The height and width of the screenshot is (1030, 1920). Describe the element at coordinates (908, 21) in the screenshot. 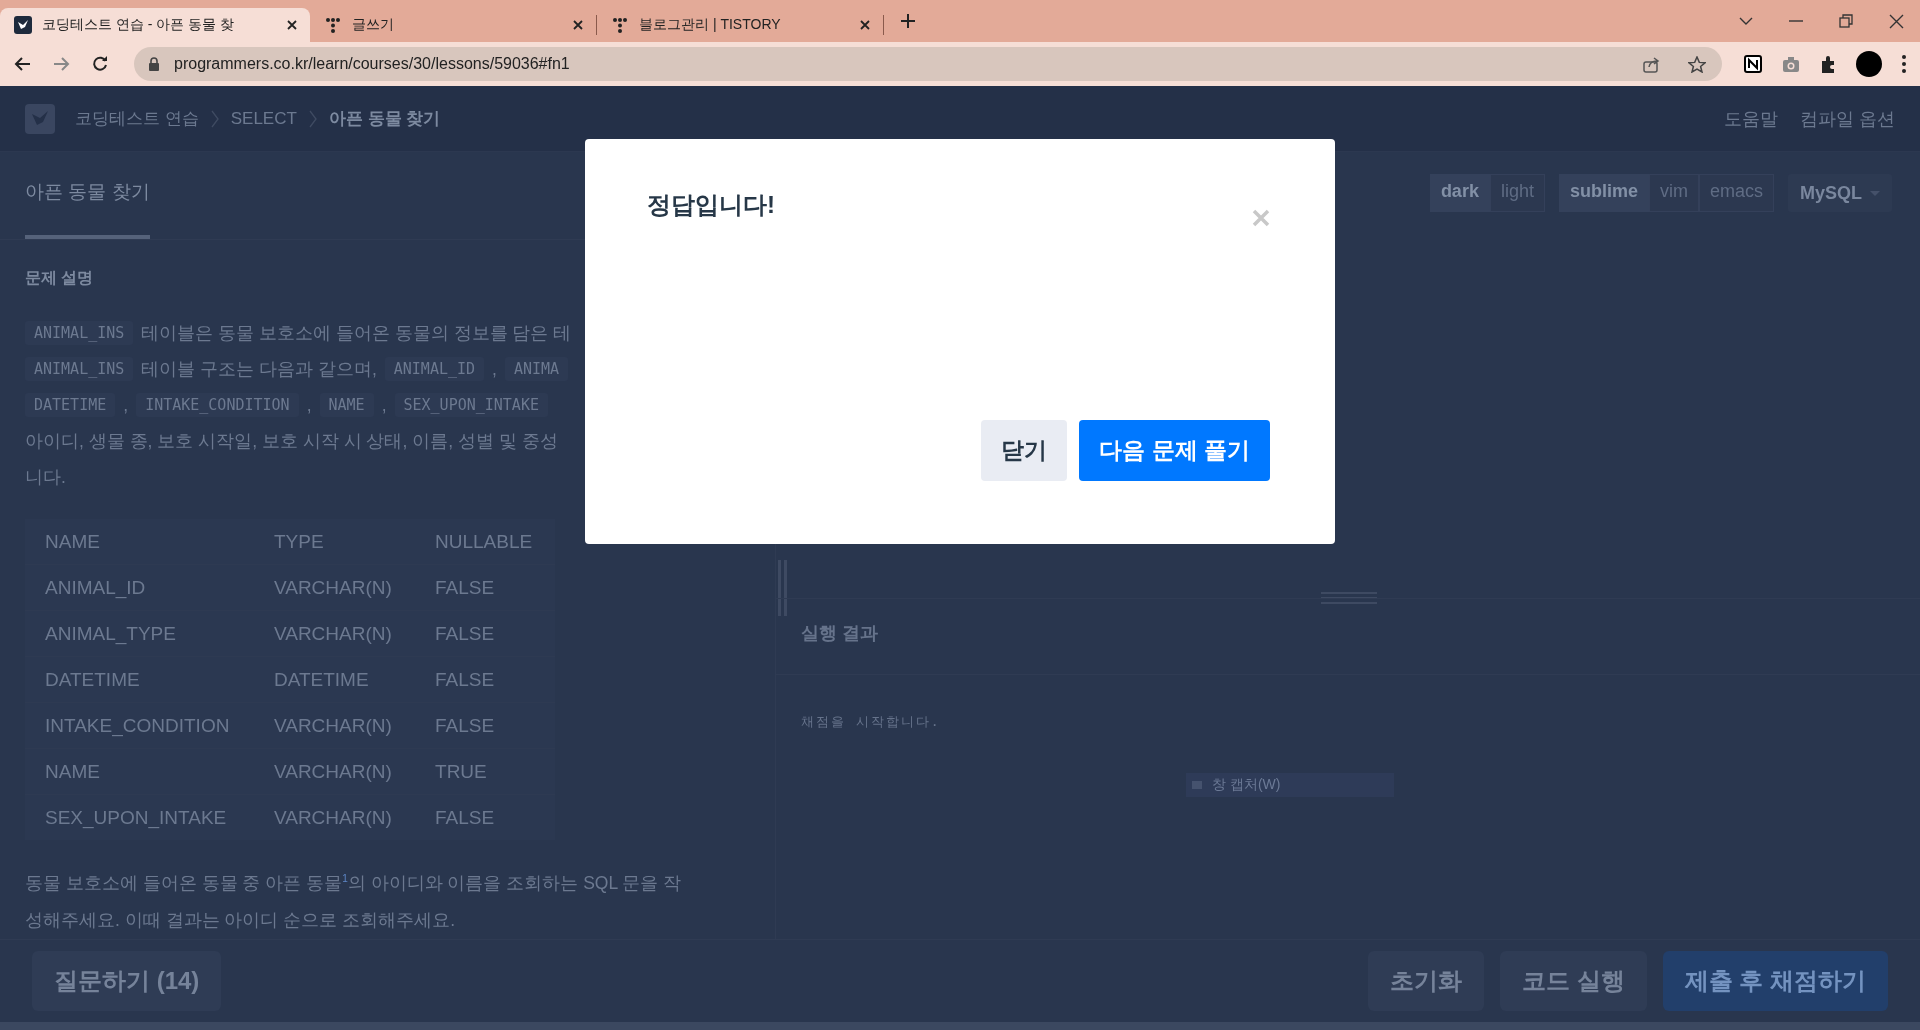

I see `new-tab-icon` at that location.